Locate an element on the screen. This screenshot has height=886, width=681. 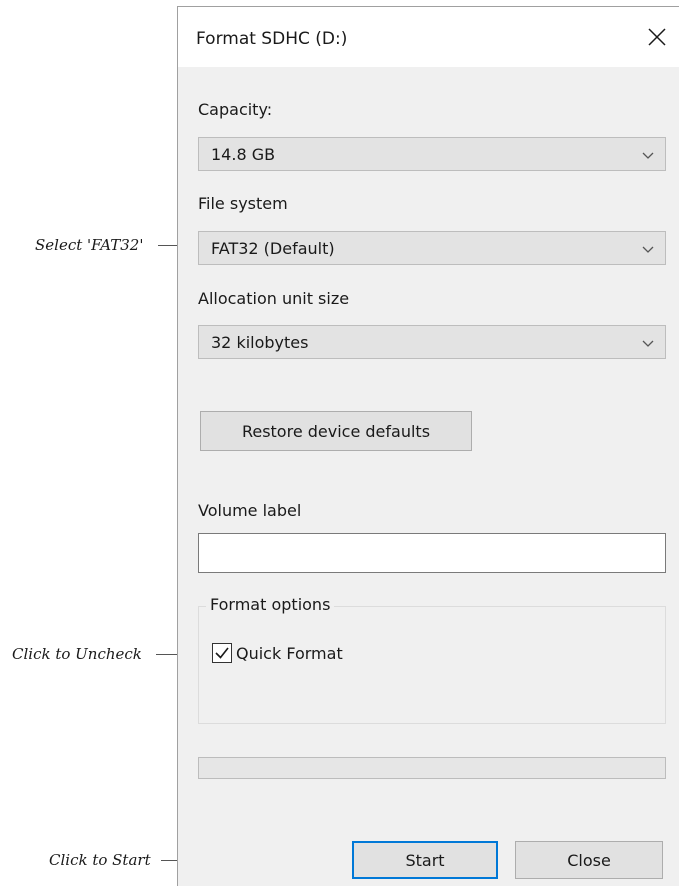
capacity-label: Capacity: is located at coordinates (235, 109).